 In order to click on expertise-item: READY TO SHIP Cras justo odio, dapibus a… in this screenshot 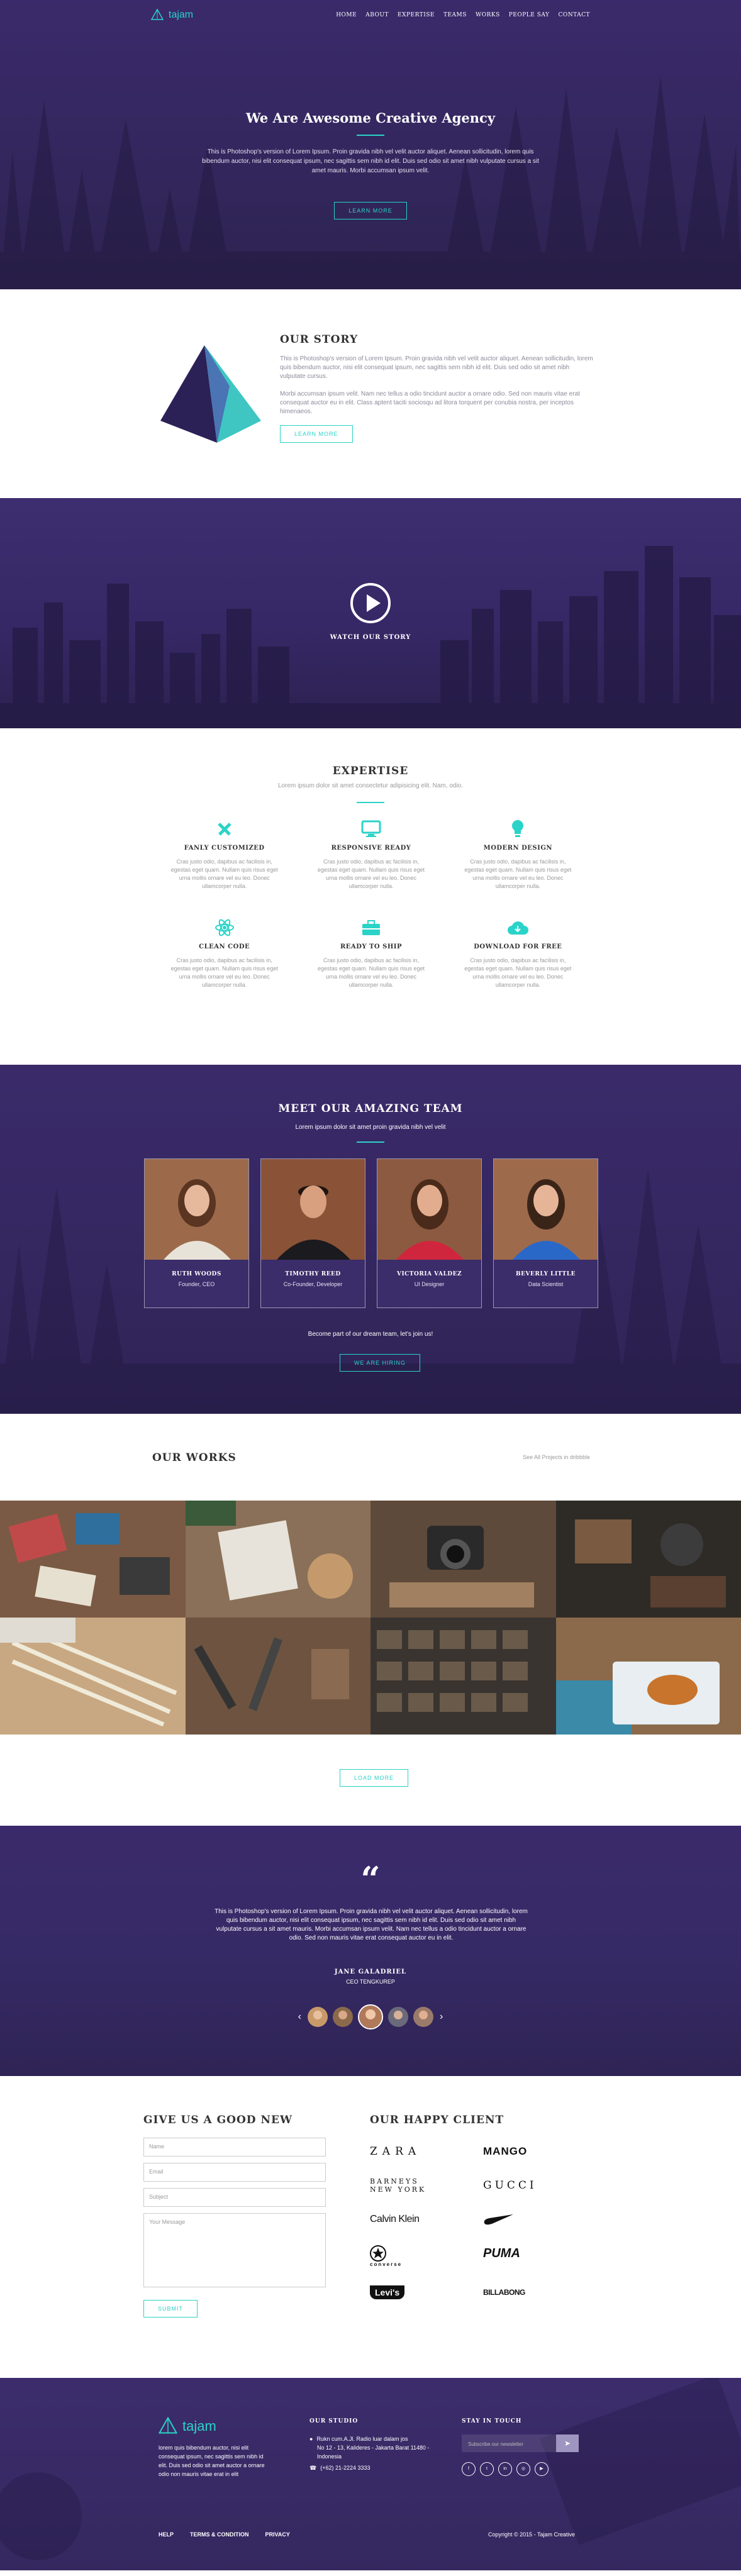, I will do `click(371, 953)`.